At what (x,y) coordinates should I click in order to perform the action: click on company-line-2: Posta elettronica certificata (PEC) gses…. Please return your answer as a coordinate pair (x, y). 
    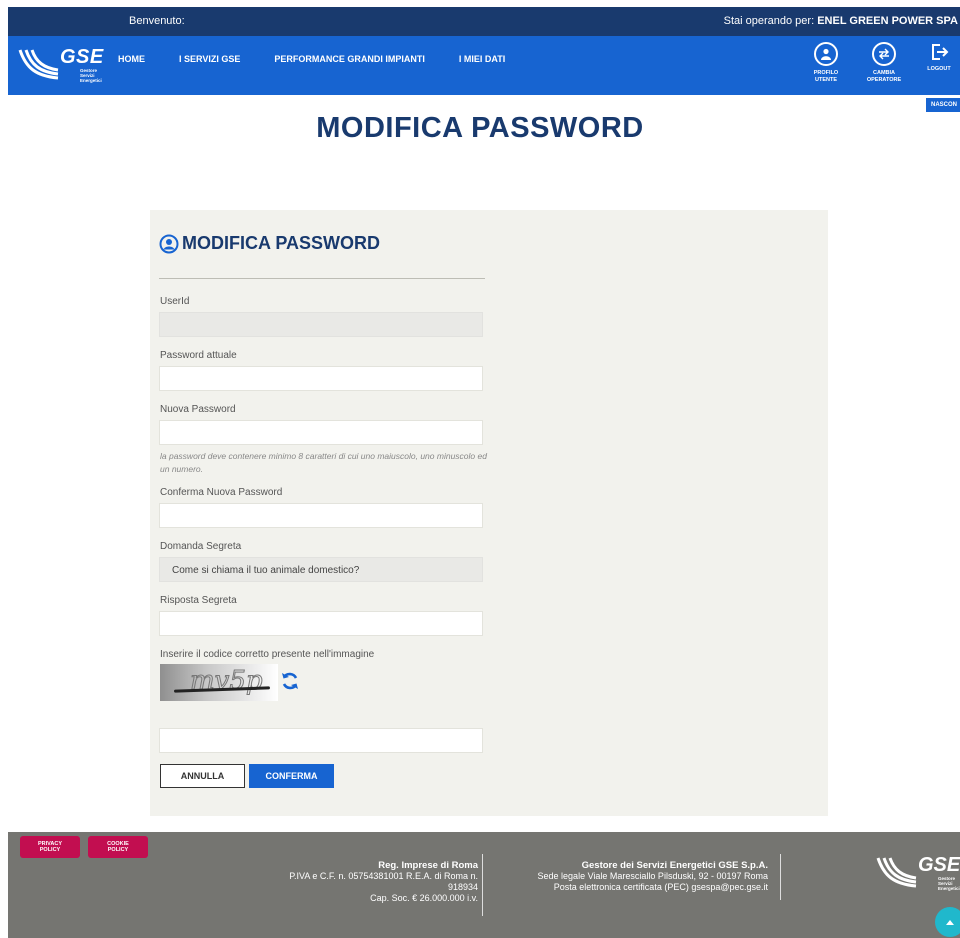
    Looking at the image, I should click on (660, 887).